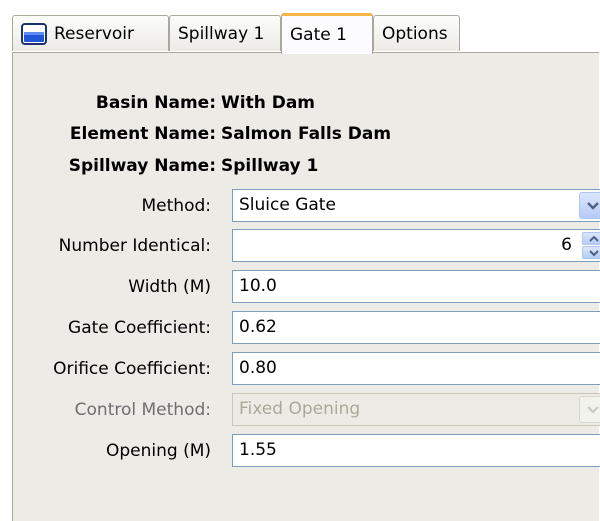 This screenshot has width=600, height=521. Describe the element at coordinates (270, 166) in the screenshot. I see `spillway-name-value: Spillway 1` at that location.